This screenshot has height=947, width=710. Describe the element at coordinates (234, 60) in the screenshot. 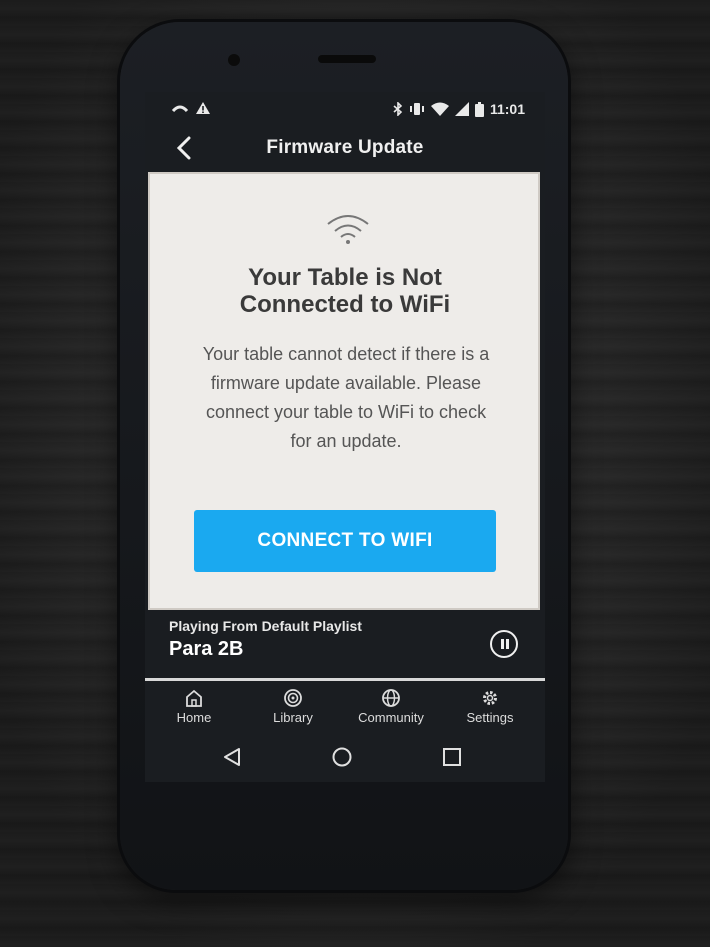

I see `front-camera` at that location.